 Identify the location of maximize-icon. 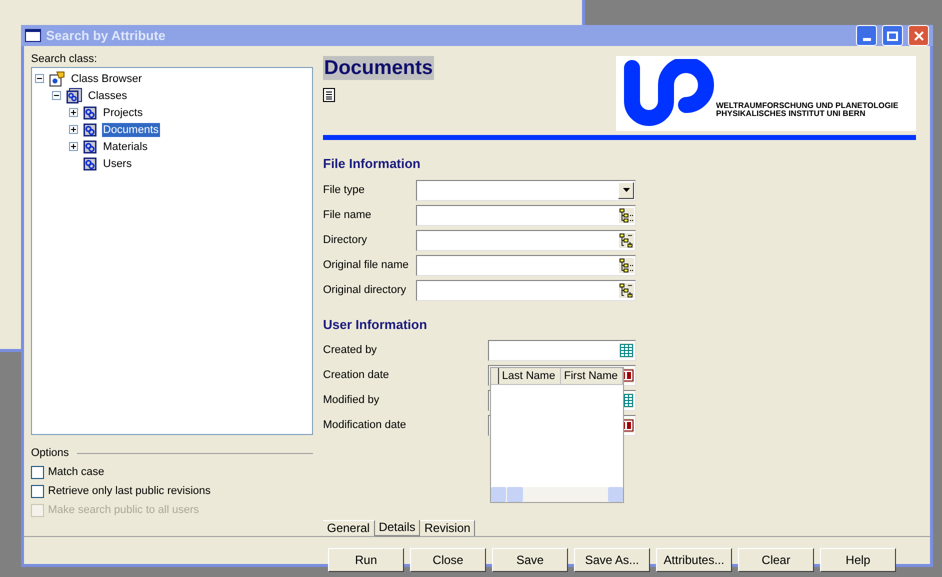
(892, 35).